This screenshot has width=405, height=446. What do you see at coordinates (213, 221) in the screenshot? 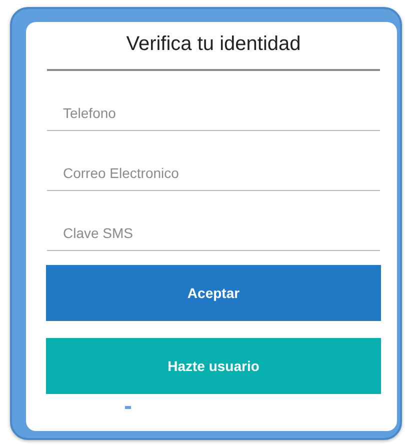
I see `input-field: Clave SMS` at bounding box center [213, 221].